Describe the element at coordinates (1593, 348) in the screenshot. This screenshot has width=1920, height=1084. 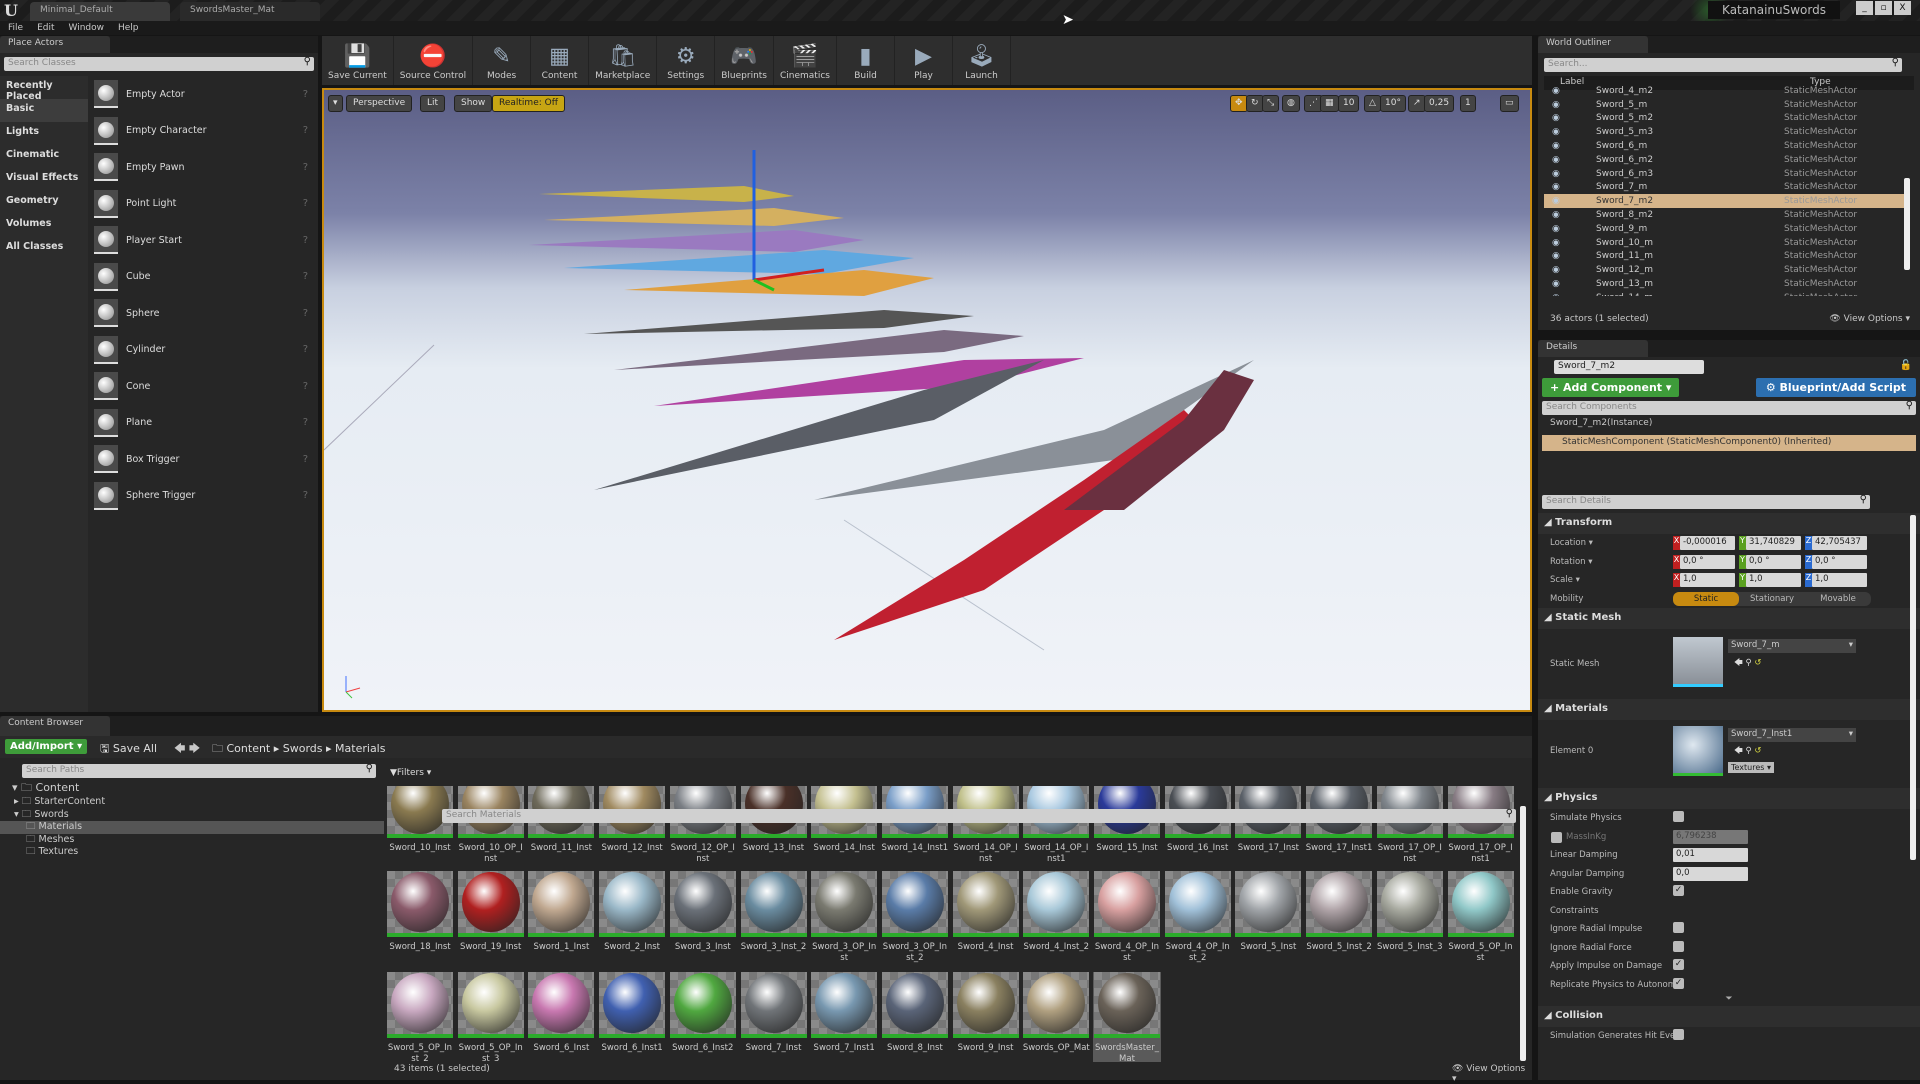
I see `tab-details: Details` at that location.